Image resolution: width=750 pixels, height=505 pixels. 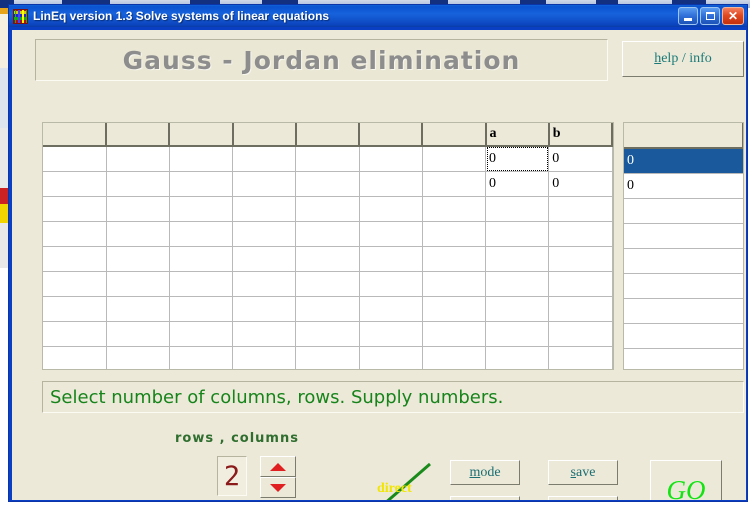 What do you see at coordinates (485, 472) in the screenshot?
I see `mode-button: m ode` at bounding box center [485, 472].